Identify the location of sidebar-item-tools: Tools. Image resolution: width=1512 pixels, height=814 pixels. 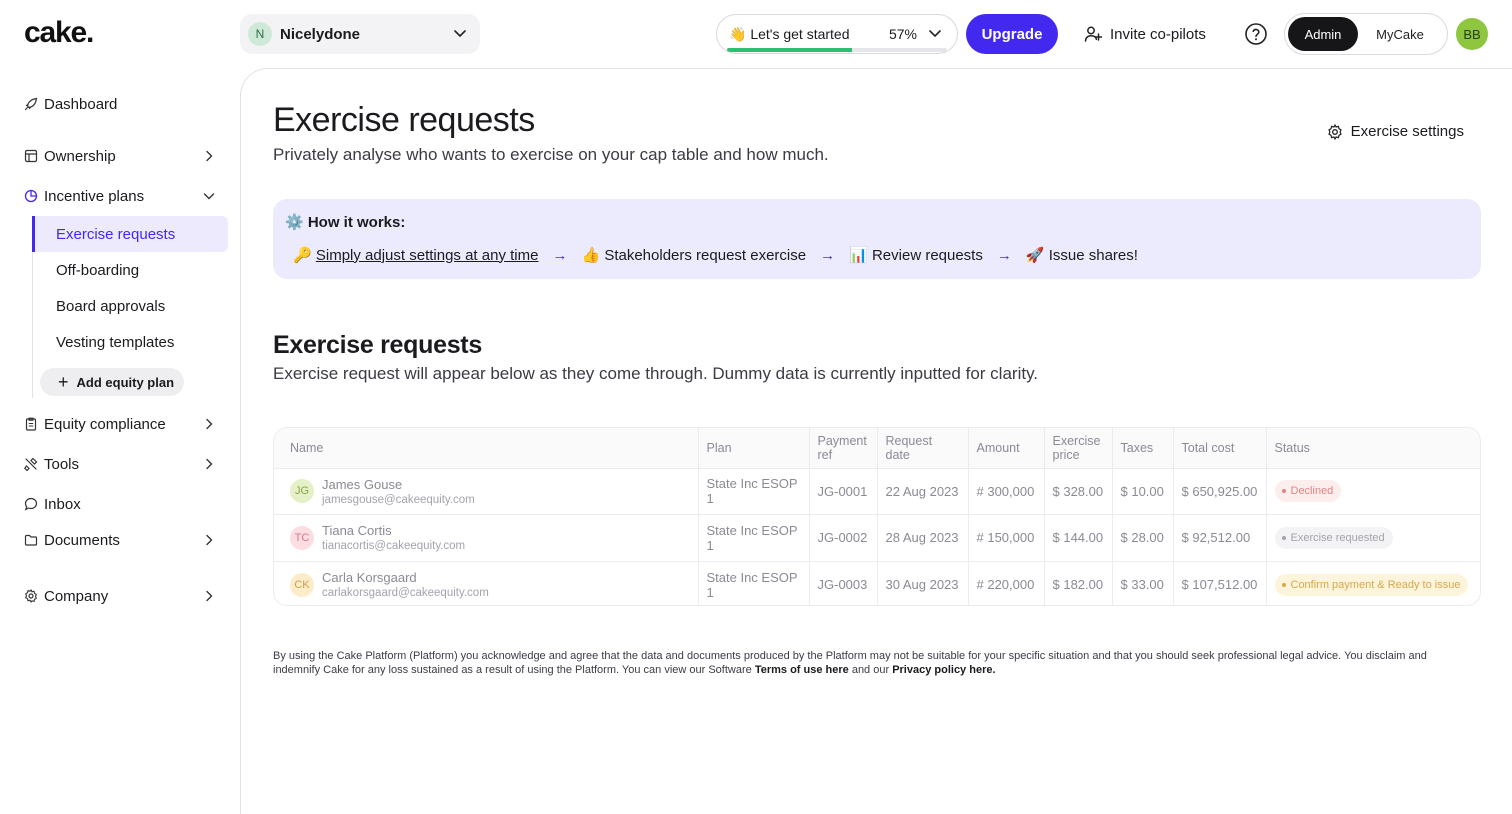
(122, 464).